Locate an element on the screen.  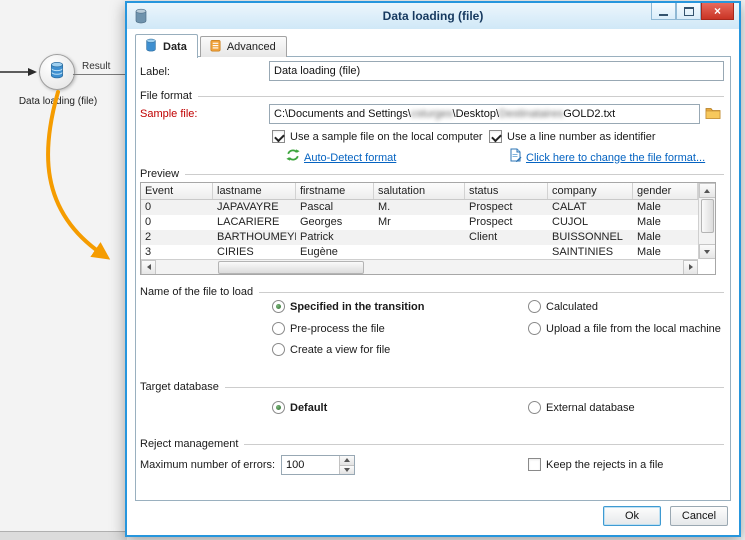
tab-data: Data is located at coordinates (166, 46).